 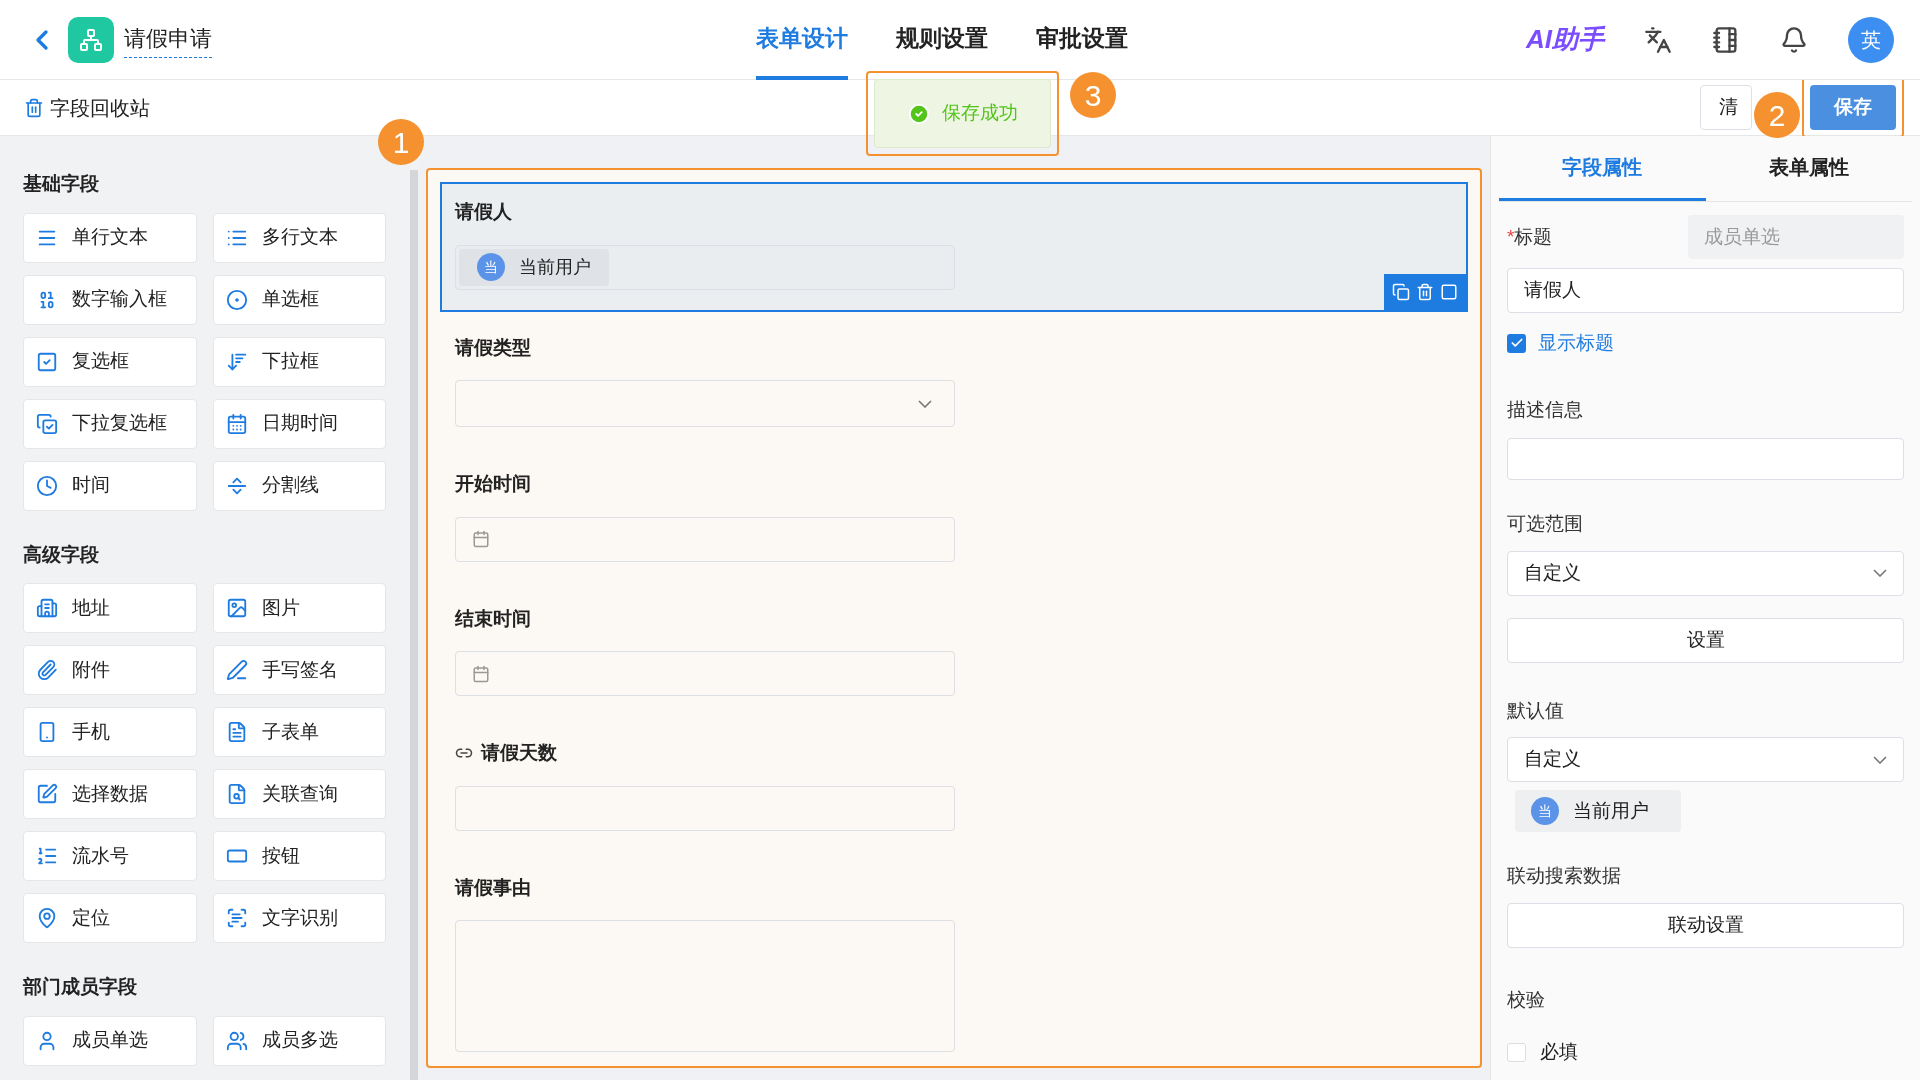 What do you see at coordinates (483, 212) in the screenshot?
I see `field-label: 请假人` at bounding box center [483, 212].